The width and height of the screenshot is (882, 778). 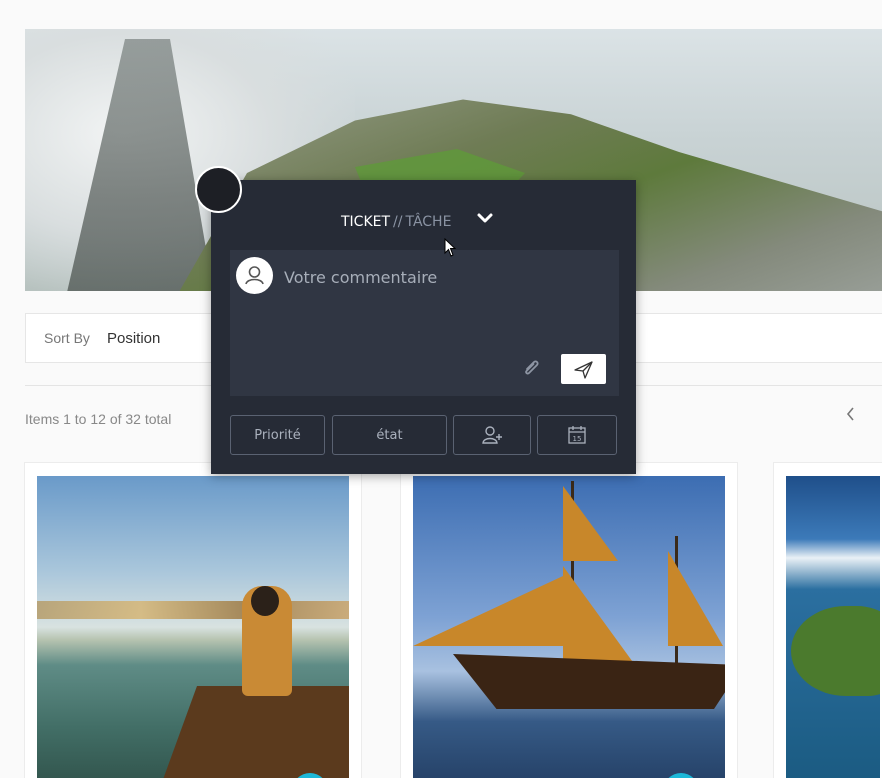 What do you see at coordinates (450, 247) in the screenshot?
I see `mouse-cursor-icon` at bounding box center [450, 247].